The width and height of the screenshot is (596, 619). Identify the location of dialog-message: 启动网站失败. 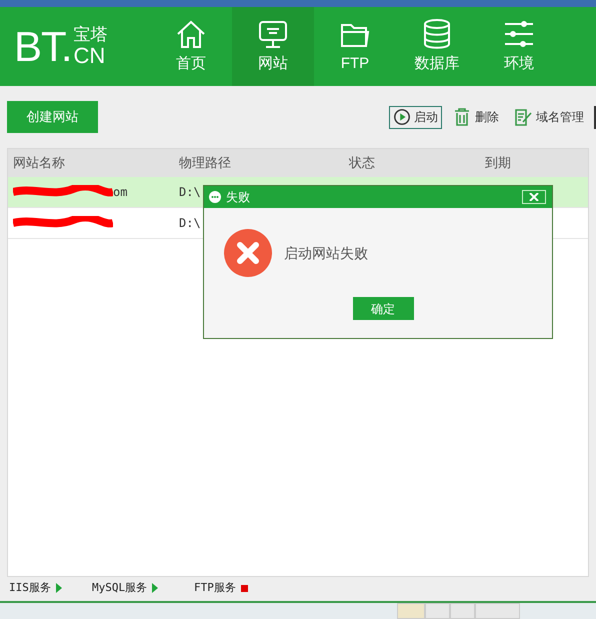
(326, 253).